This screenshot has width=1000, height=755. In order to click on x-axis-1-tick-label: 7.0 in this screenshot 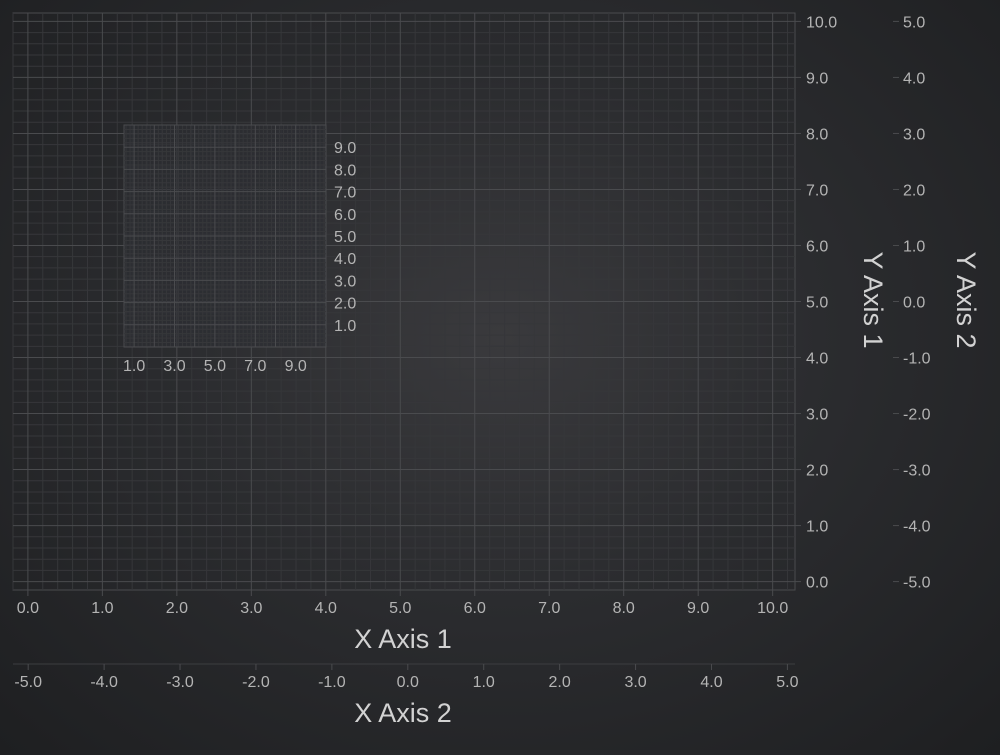, I will do `click(549, 608)`.